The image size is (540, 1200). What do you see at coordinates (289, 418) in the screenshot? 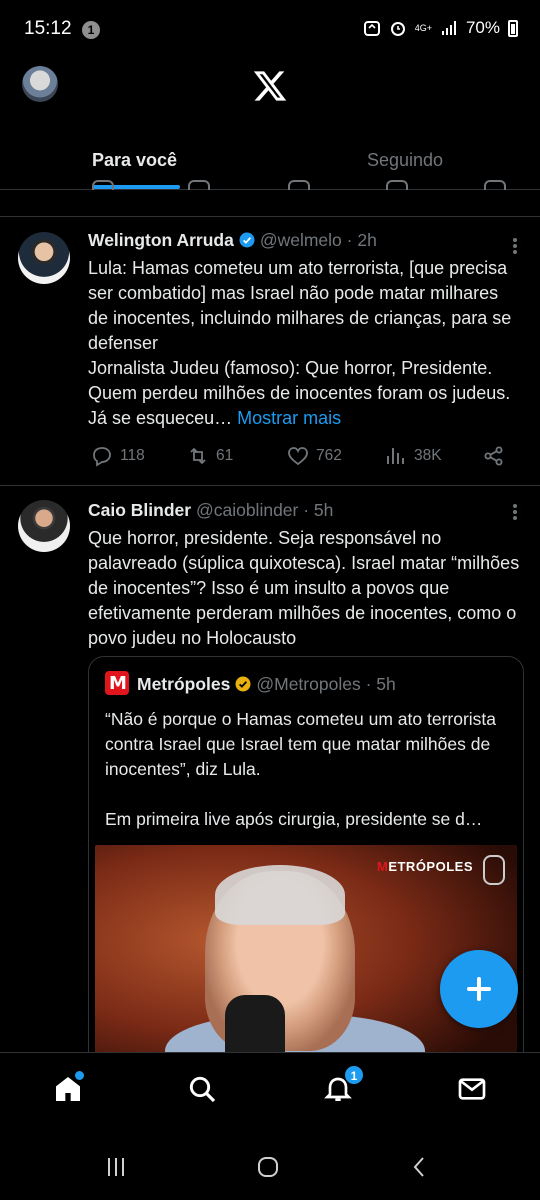
I see `show-more-link: Mostrar mais` at bounding box center [289, 418].